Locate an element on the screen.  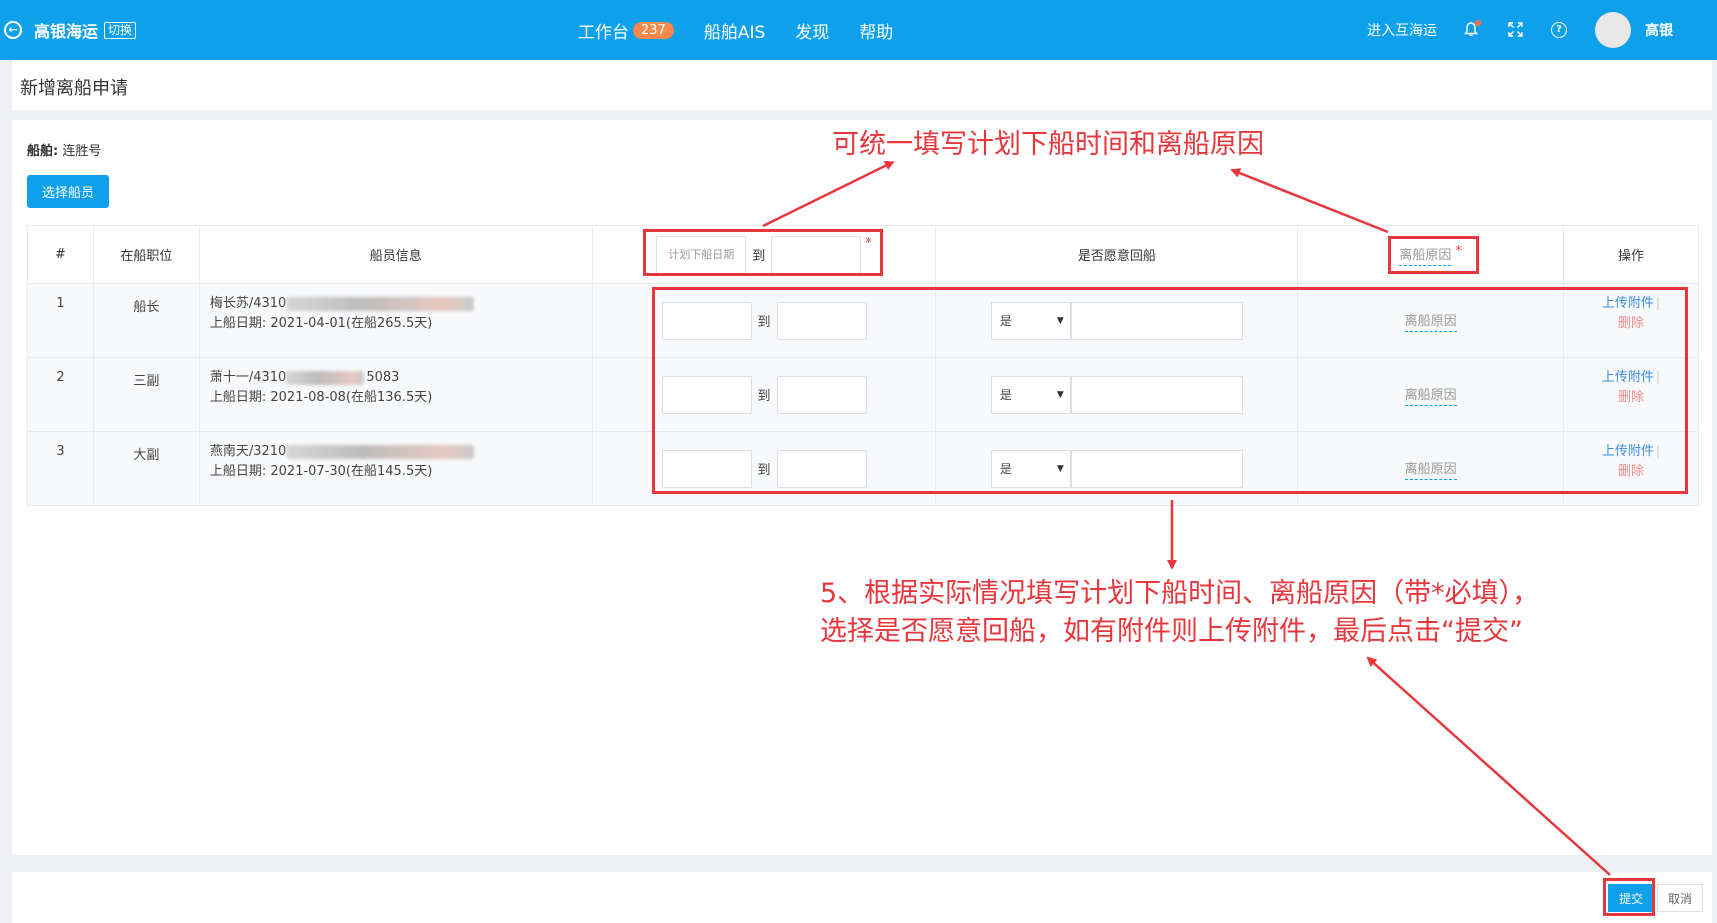
main-nav: 工作台 237 船舶AIS 发现 帮助 is located at coordinates (750, 30).